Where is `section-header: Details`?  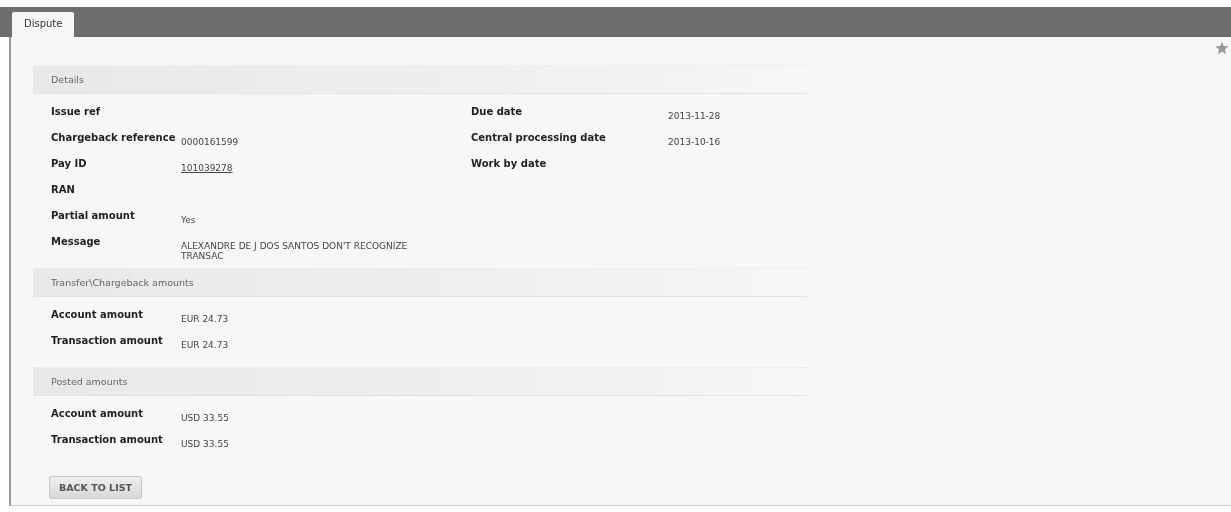 section-header: Details is located at coordinates (420, 79).